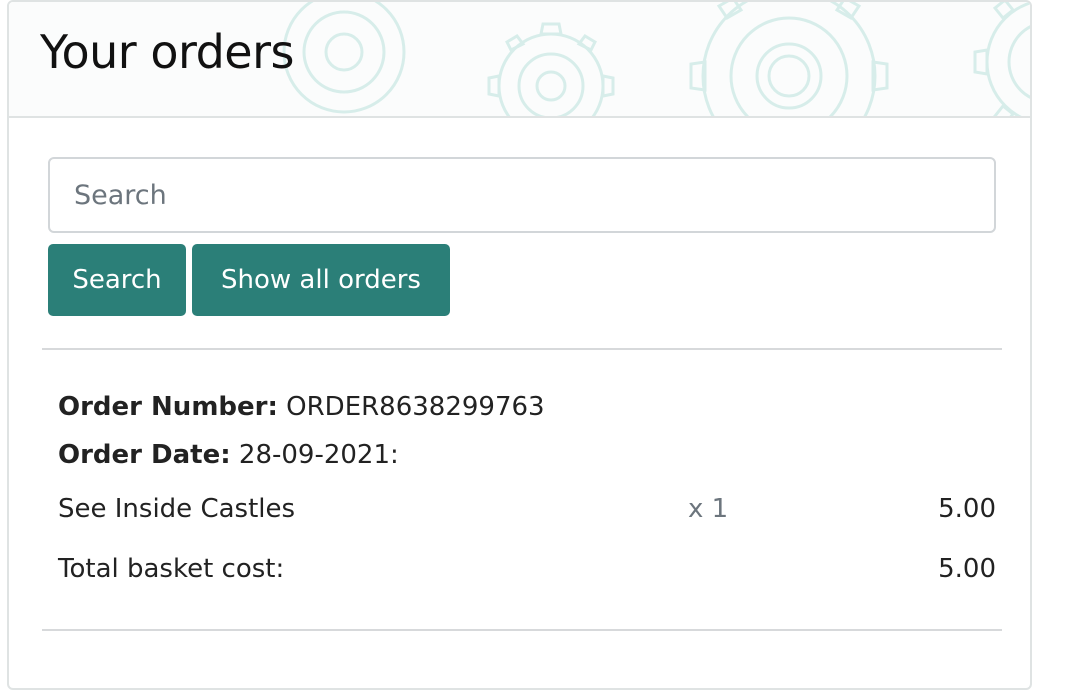 The width and height of the screenshot is (1082, 690). What do you see at coordinates (144, 455) in the screenshot?
I see `order-date-label: Order Date:` at bounding box center [144, 455].